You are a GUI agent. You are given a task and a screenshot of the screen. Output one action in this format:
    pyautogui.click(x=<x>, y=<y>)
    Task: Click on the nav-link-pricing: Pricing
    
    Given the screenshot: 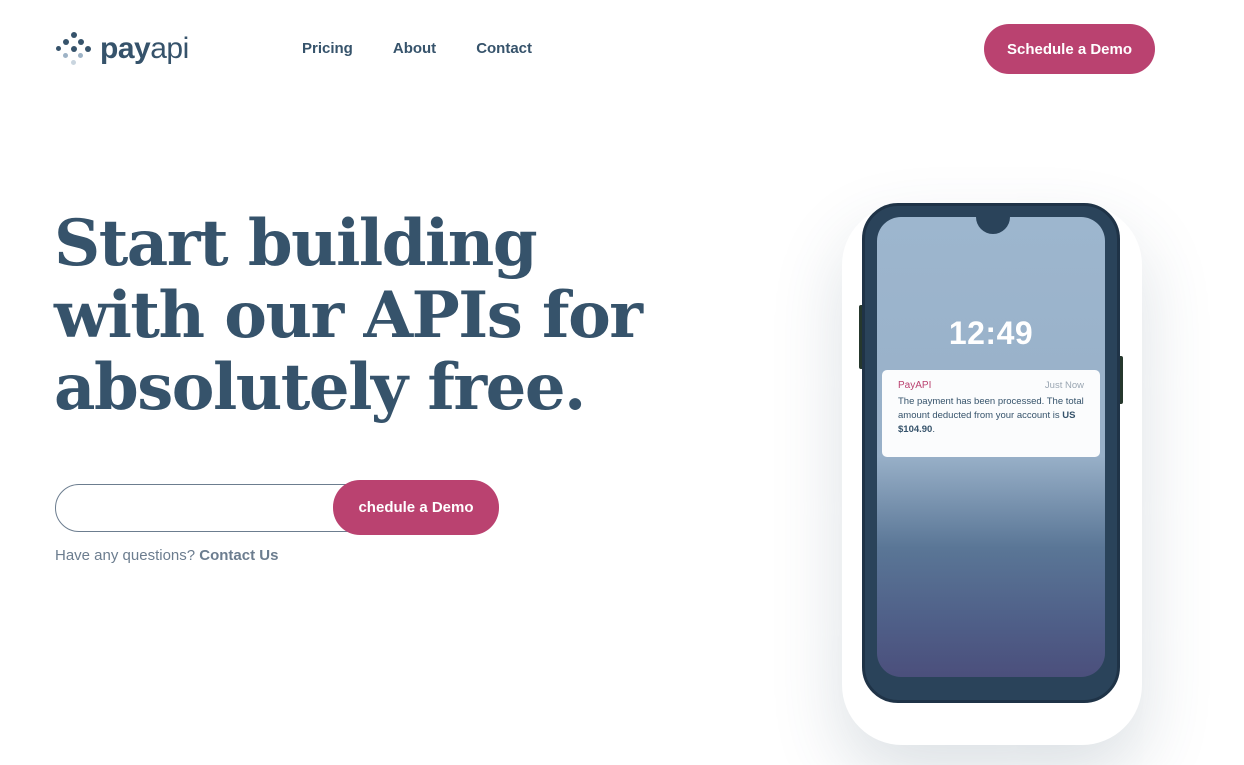 What is the action you would take?
    pyautogui.click(x=327, y=48)
    